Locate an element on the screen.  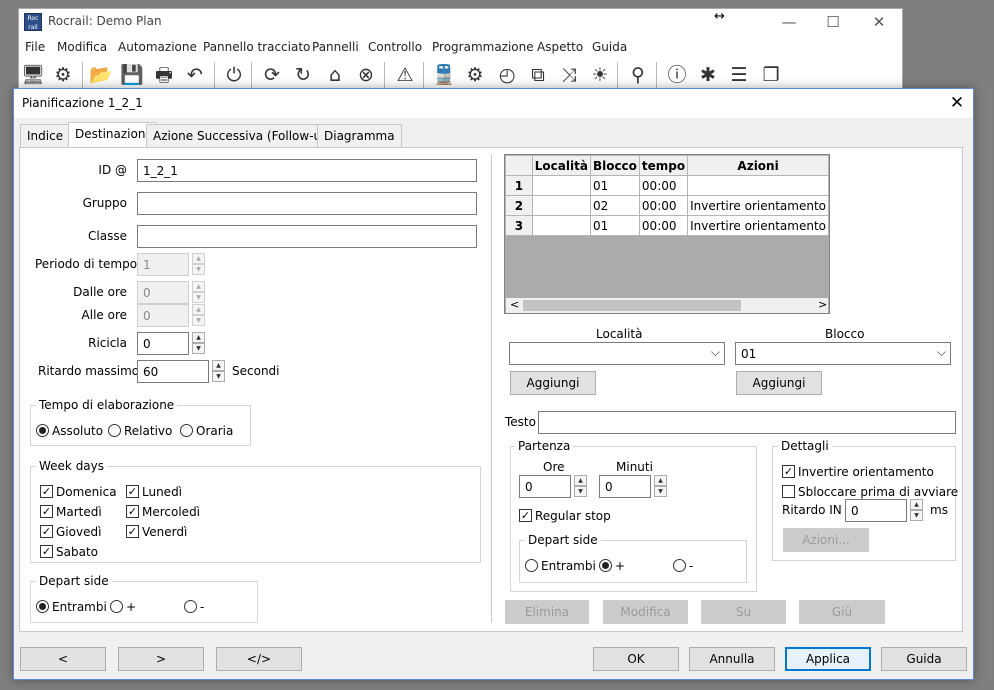
row-header: 2 is located at coordinates (519, 205).